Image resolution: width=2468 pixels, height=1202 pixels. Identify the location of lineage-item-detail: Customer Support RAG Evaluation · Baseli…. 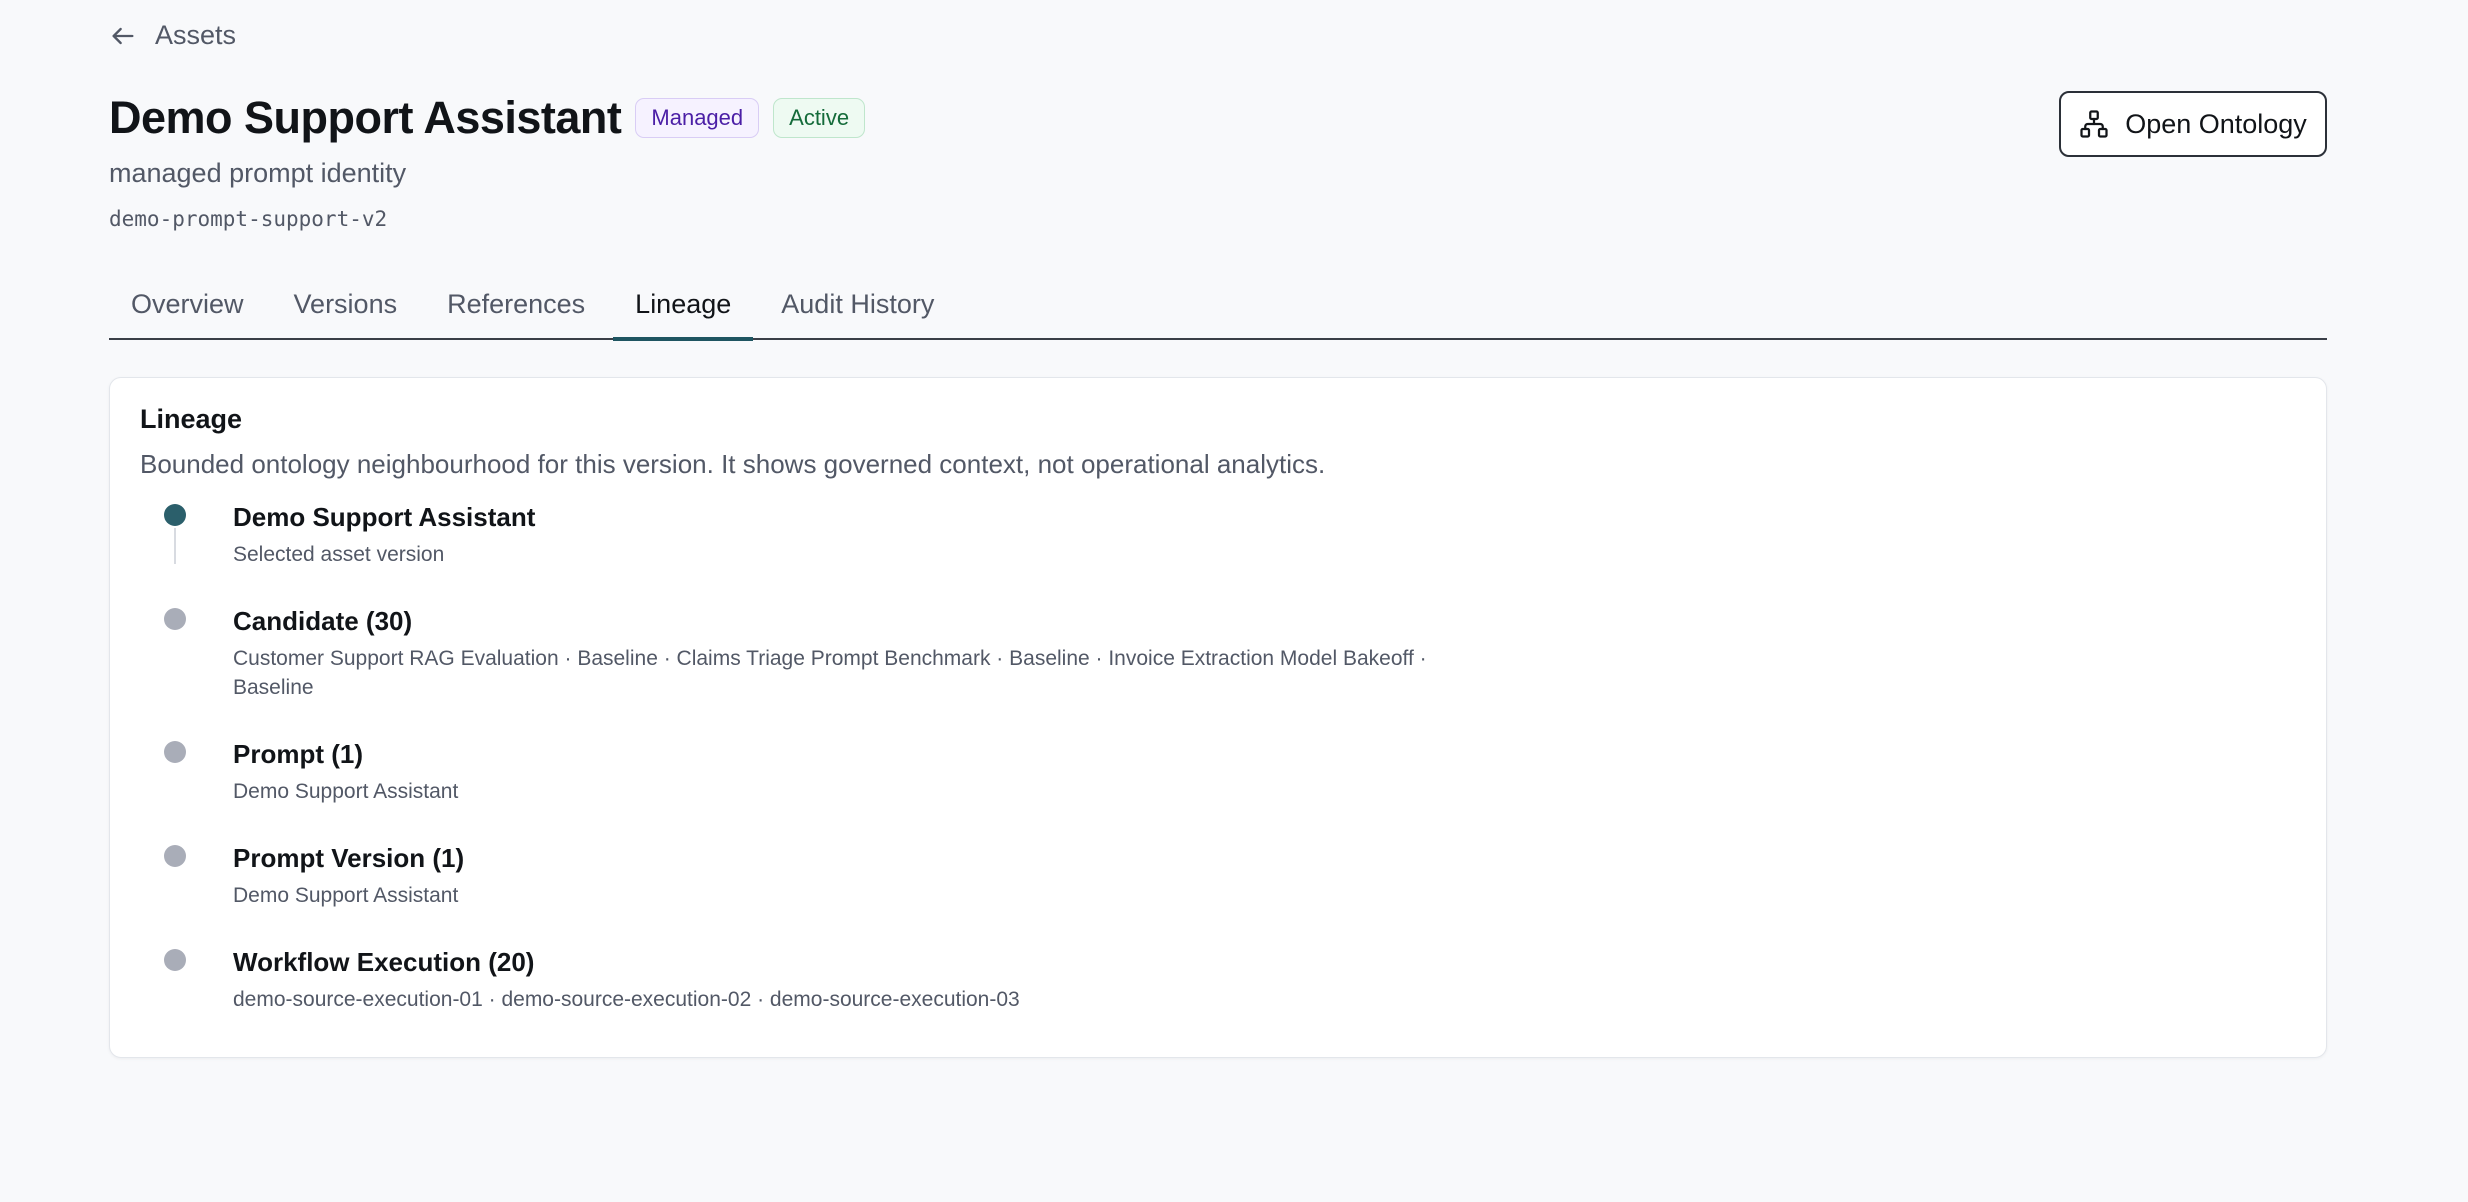
(830, 673).